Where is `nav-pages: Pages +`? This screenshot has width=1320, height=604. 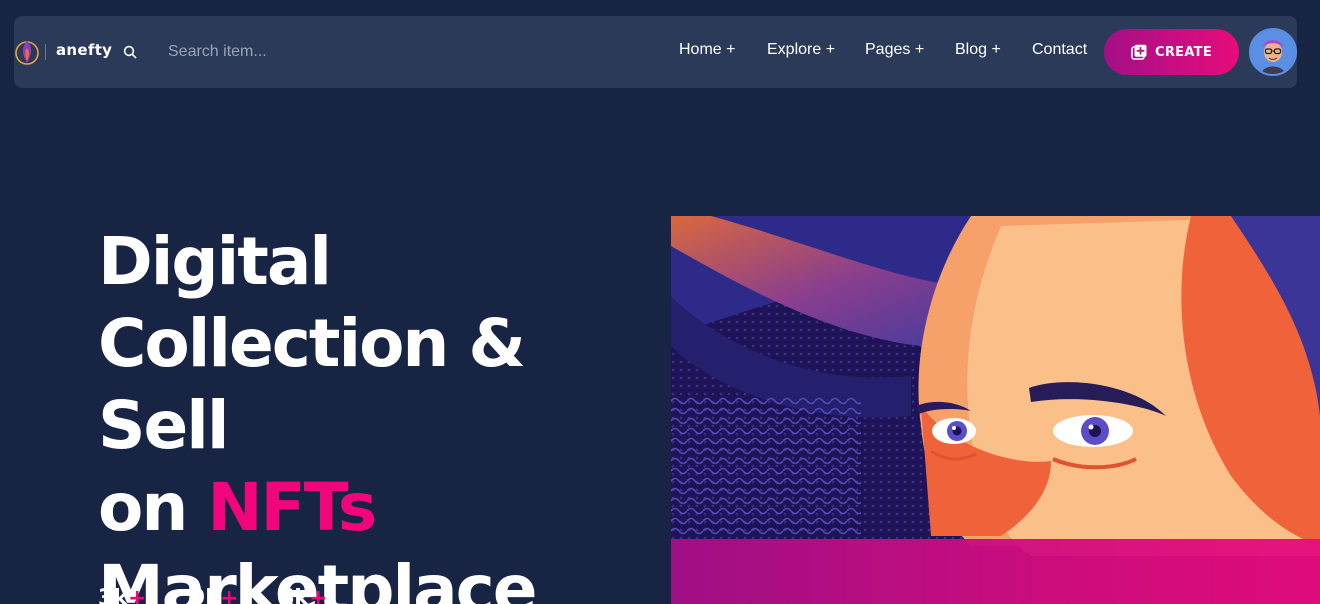 nav-pages: Pages + is located at coordinates (894, 50).